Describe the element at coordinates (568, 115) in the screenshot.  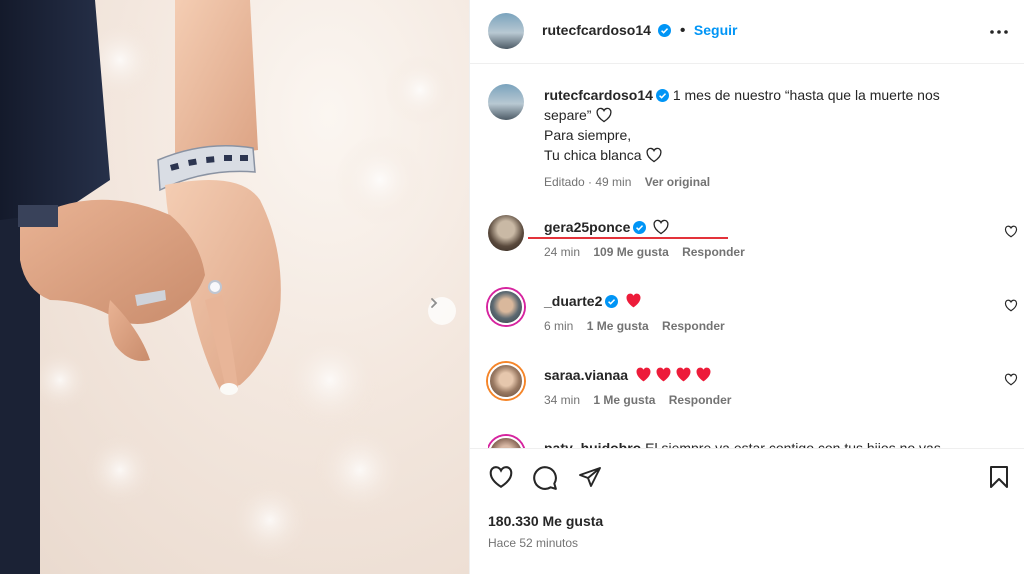
I see `caption-line-2: separe”` at that location.